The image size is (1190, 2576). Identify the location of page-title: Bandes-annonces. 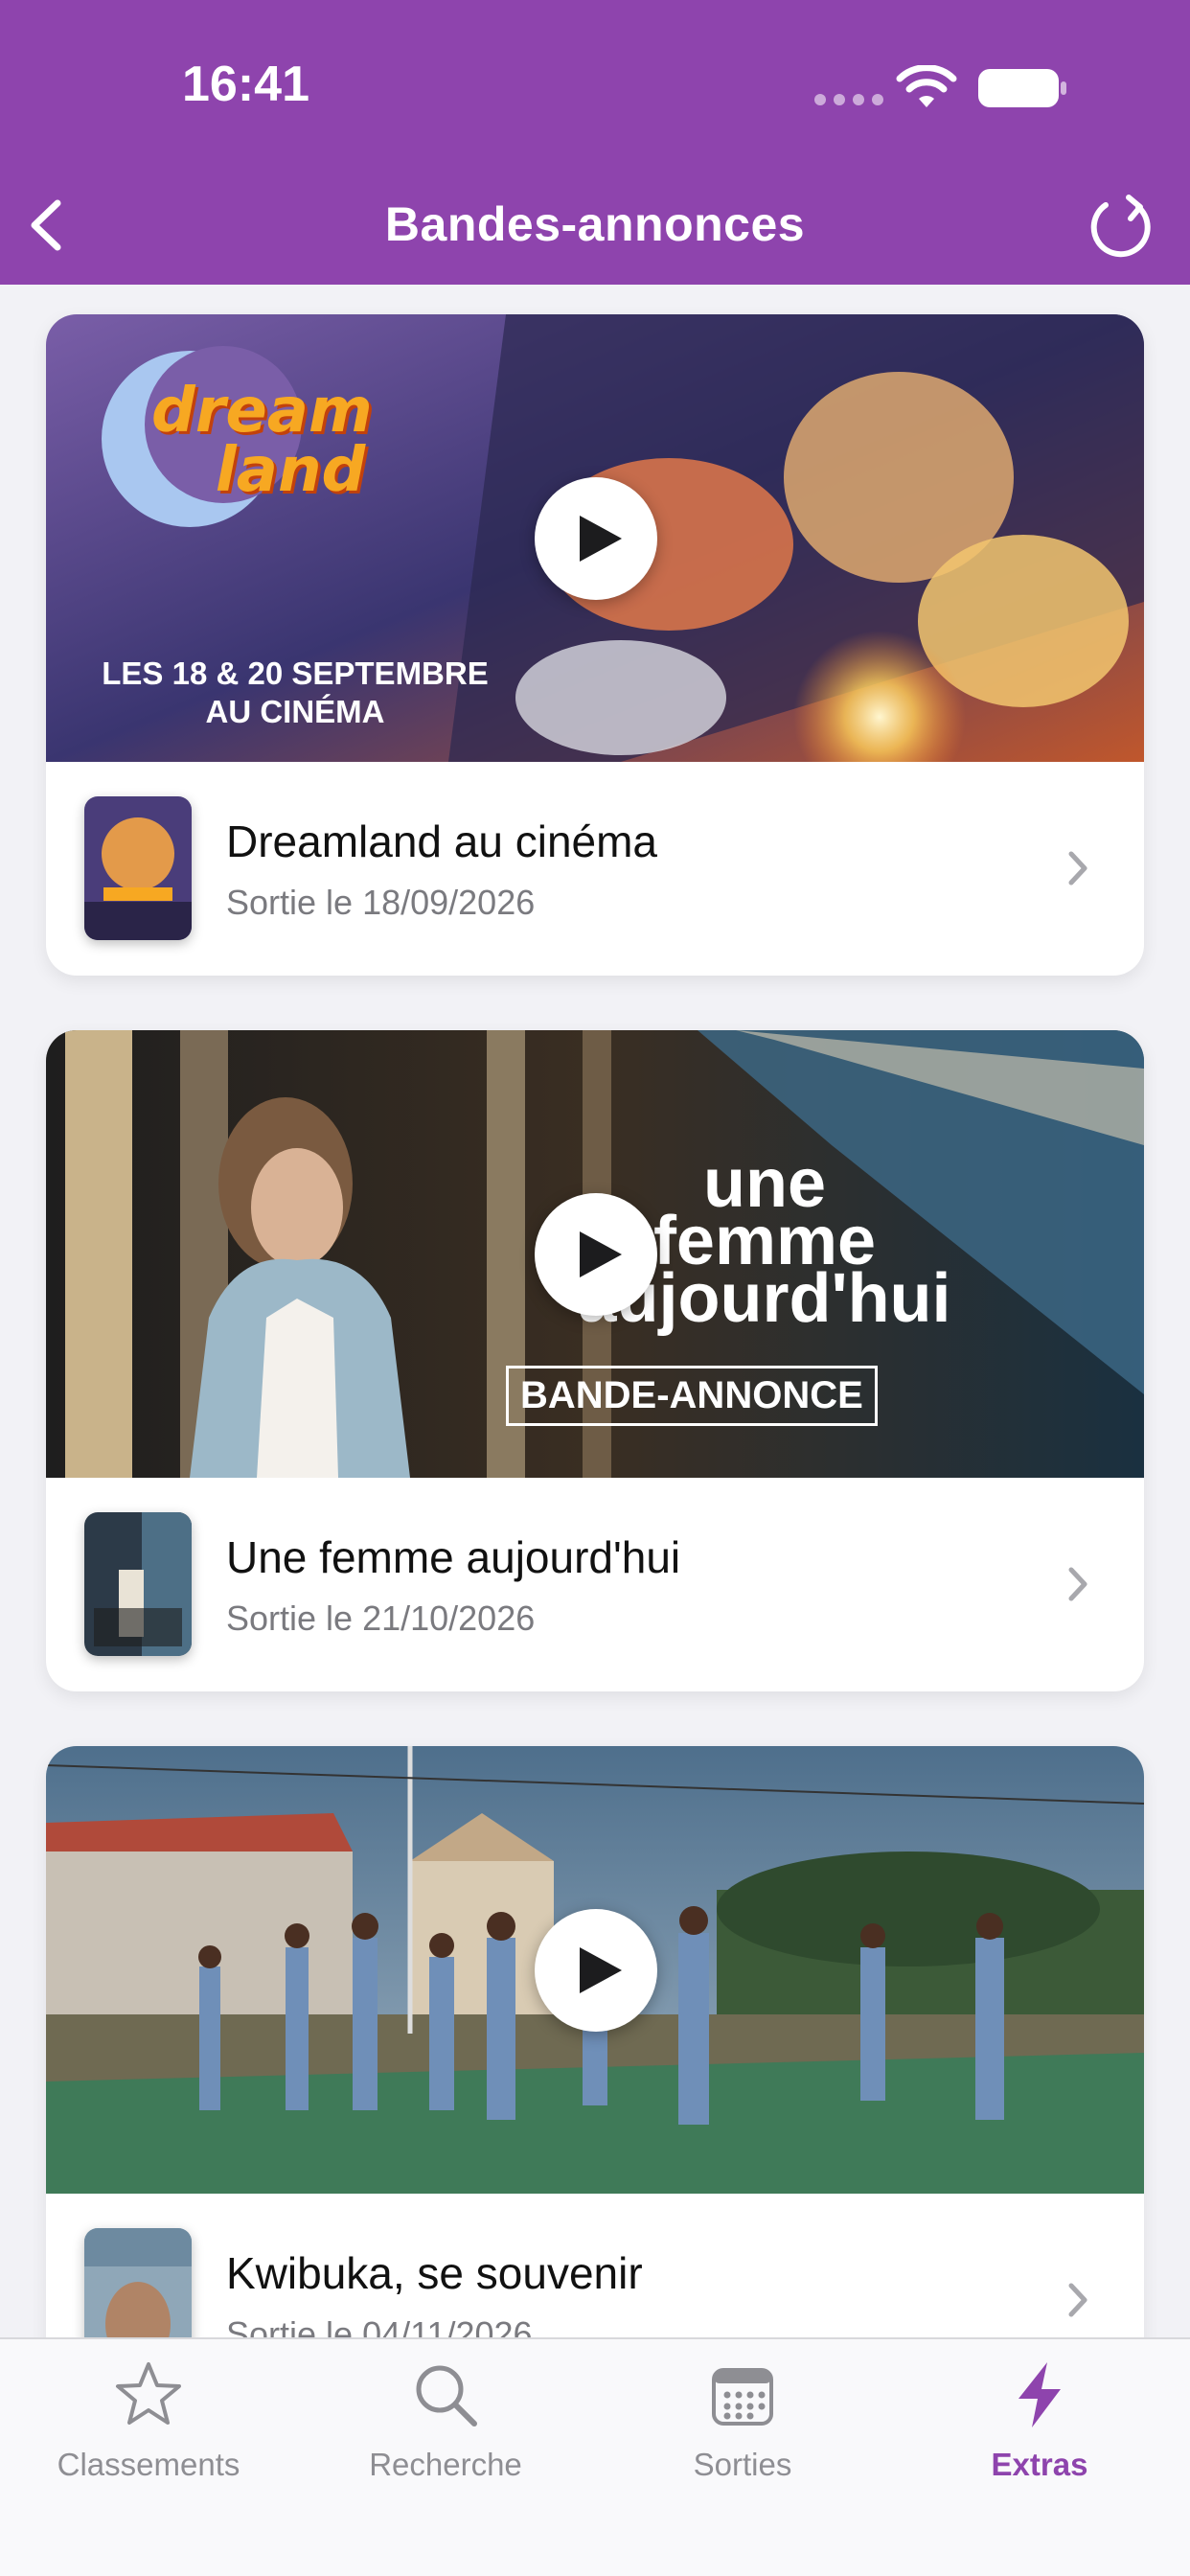
(595, 224).